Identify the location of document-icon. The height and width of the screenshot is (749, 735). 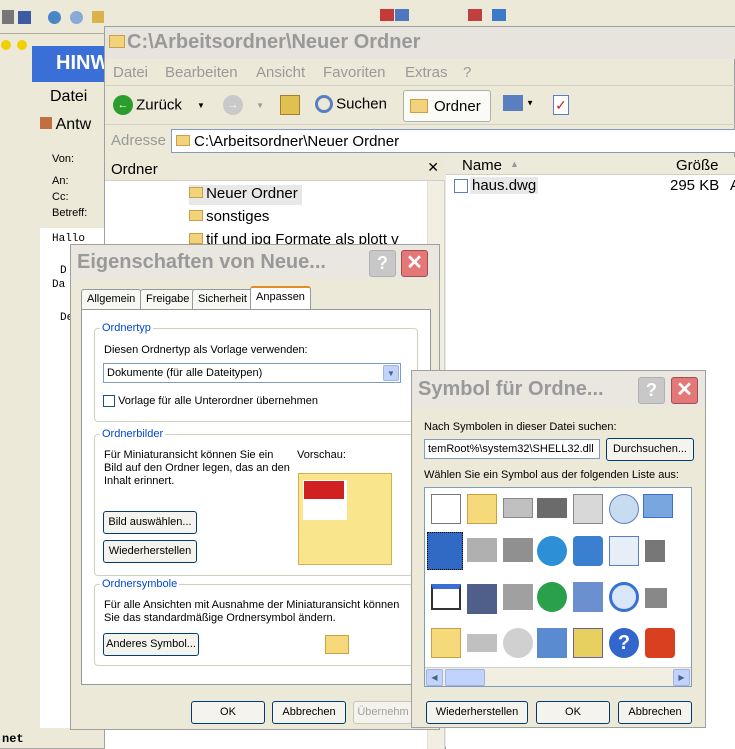
(446, 509).